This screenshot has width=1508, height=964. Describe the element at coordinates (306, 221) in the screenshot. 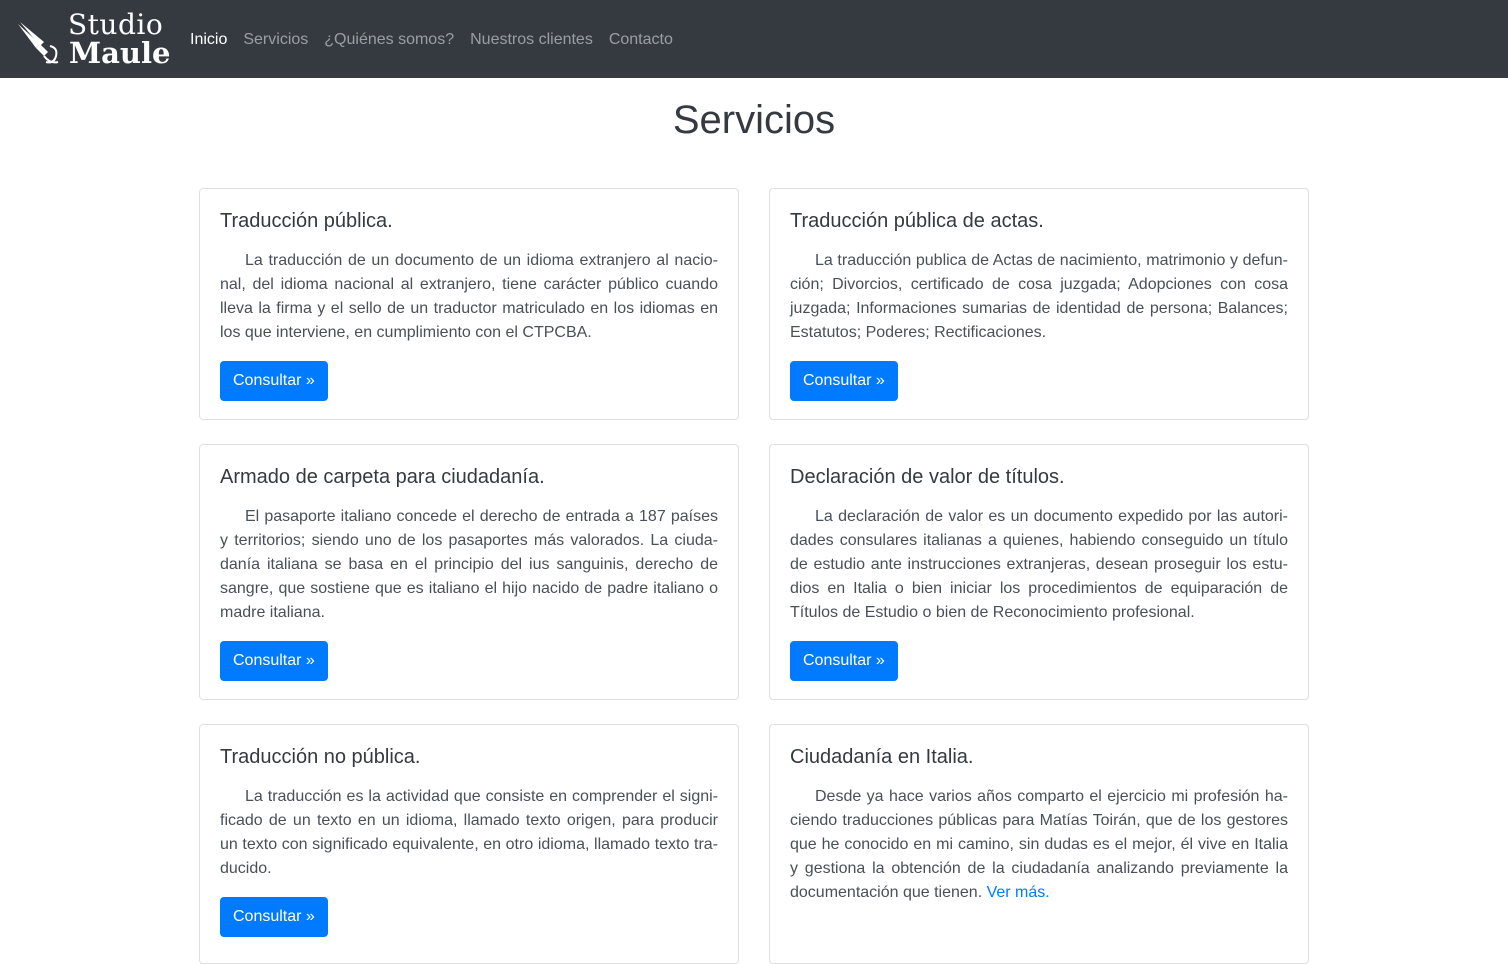

I see `card-title: Traducción pública.` at that location.